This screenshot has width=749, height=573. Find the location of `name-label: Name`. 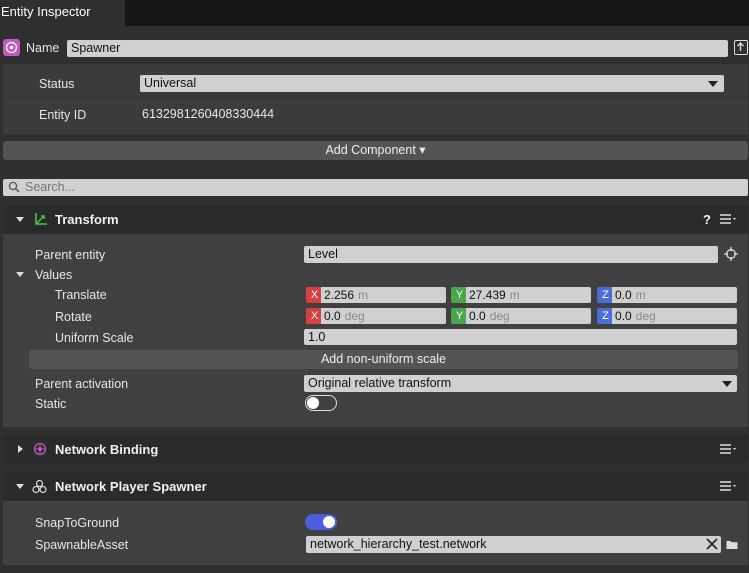

name-label: Name is located at coordinates (43, 48).